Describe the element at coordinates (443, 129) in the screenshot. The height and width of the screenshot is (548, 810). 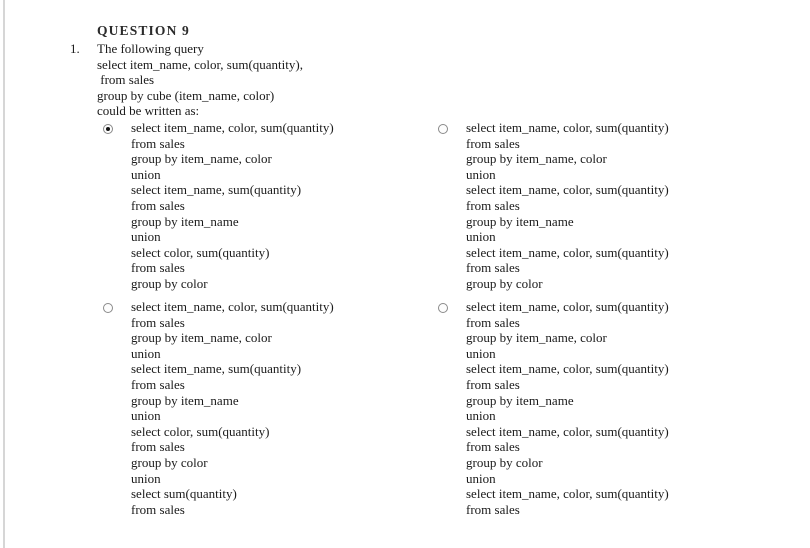
I see `radio-button-b` at that location.